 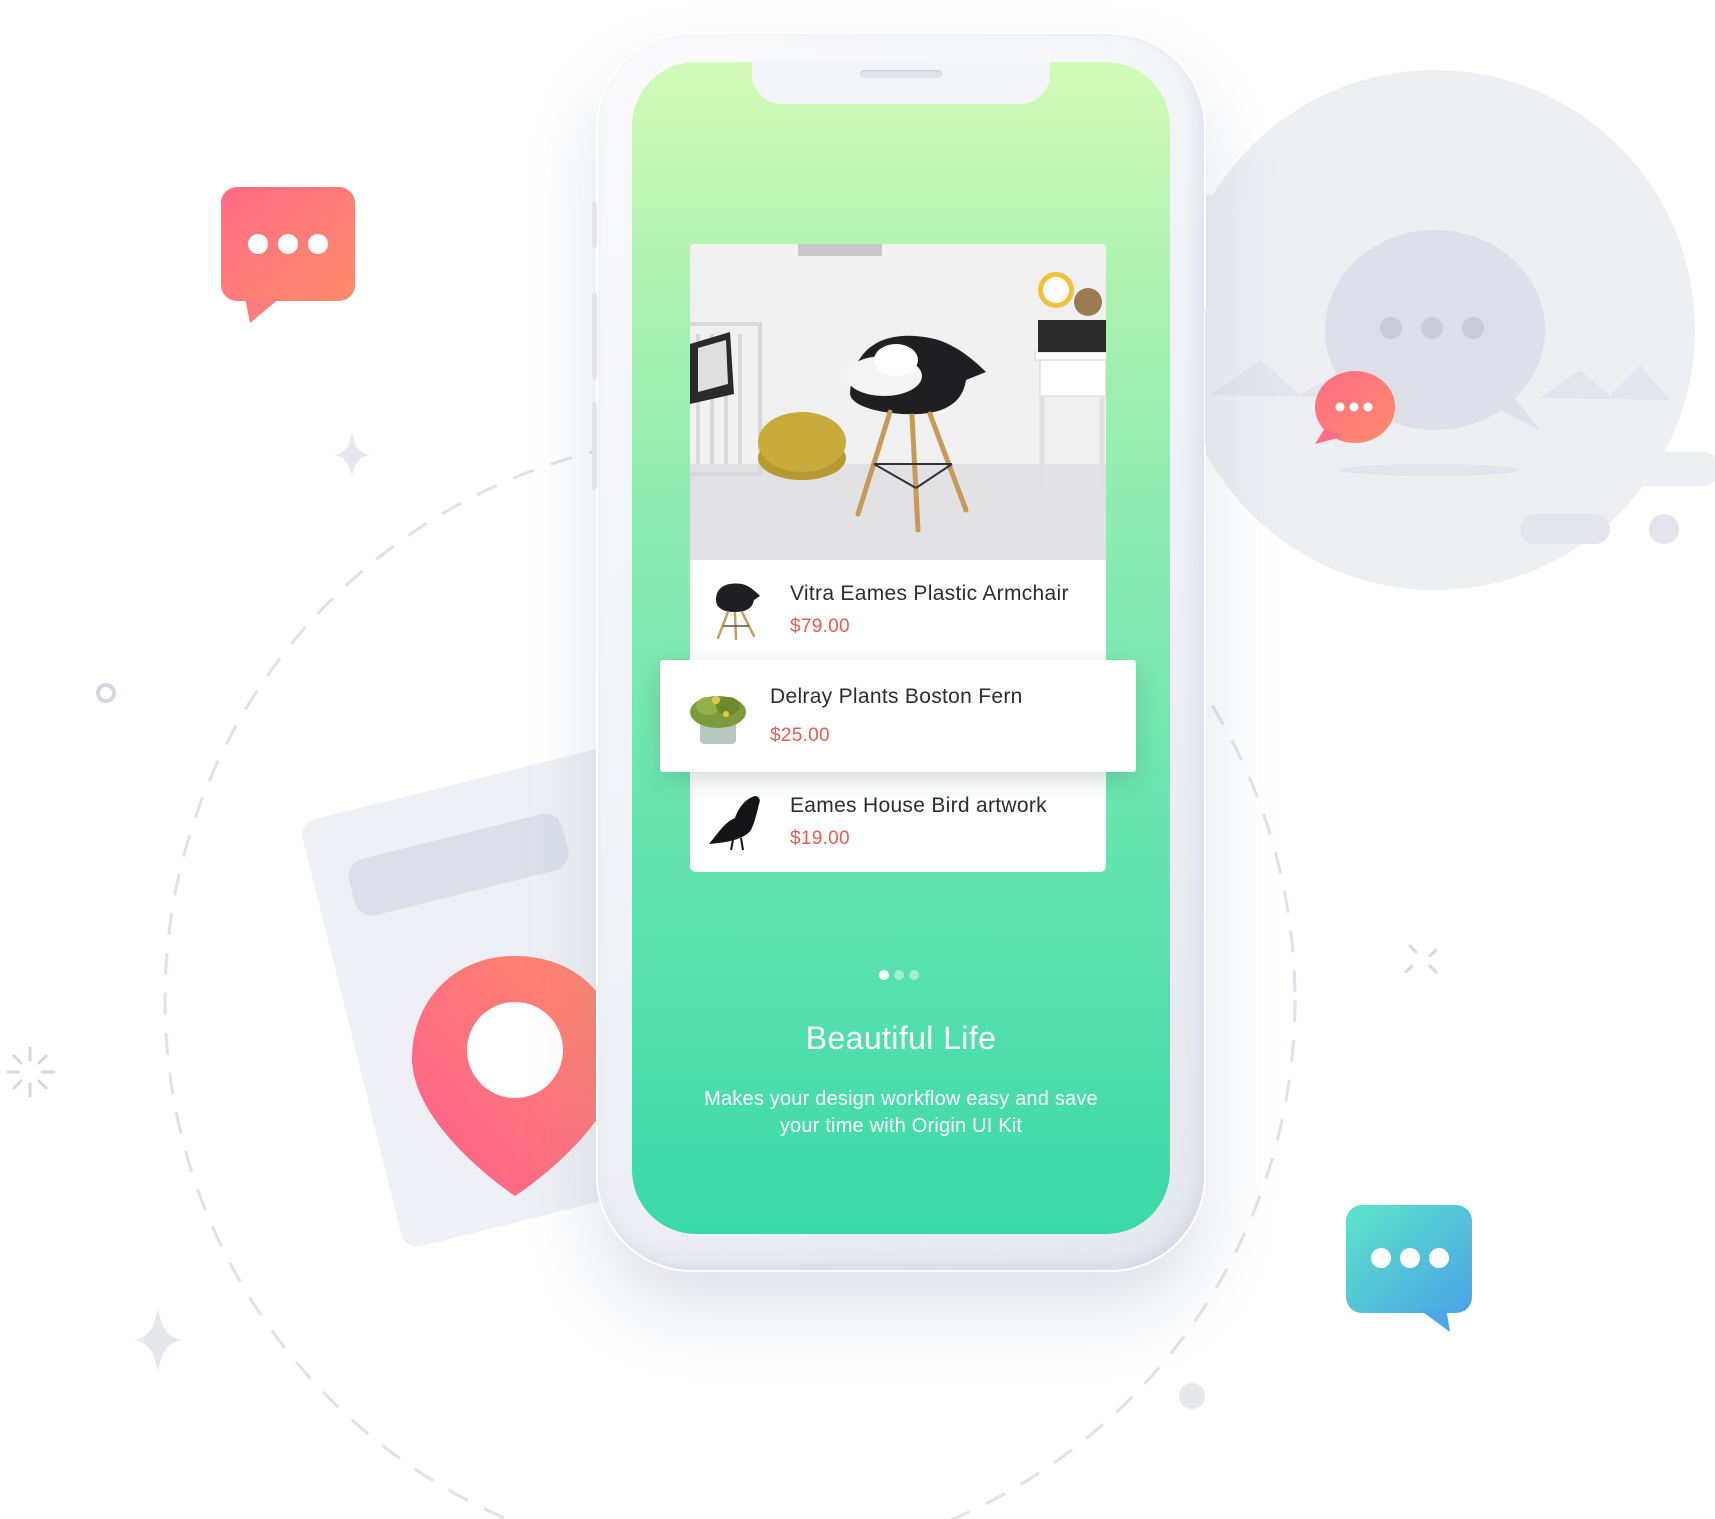 I want to click on product-hero-image, so click(x=898, y=402).